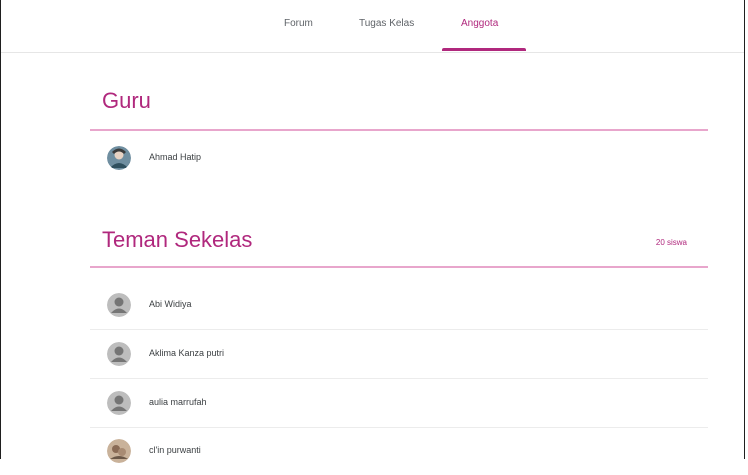 This screenshot has height=475, width=748. I want to click on classmates-heading: Teman Sekelas, so click(177, 239).